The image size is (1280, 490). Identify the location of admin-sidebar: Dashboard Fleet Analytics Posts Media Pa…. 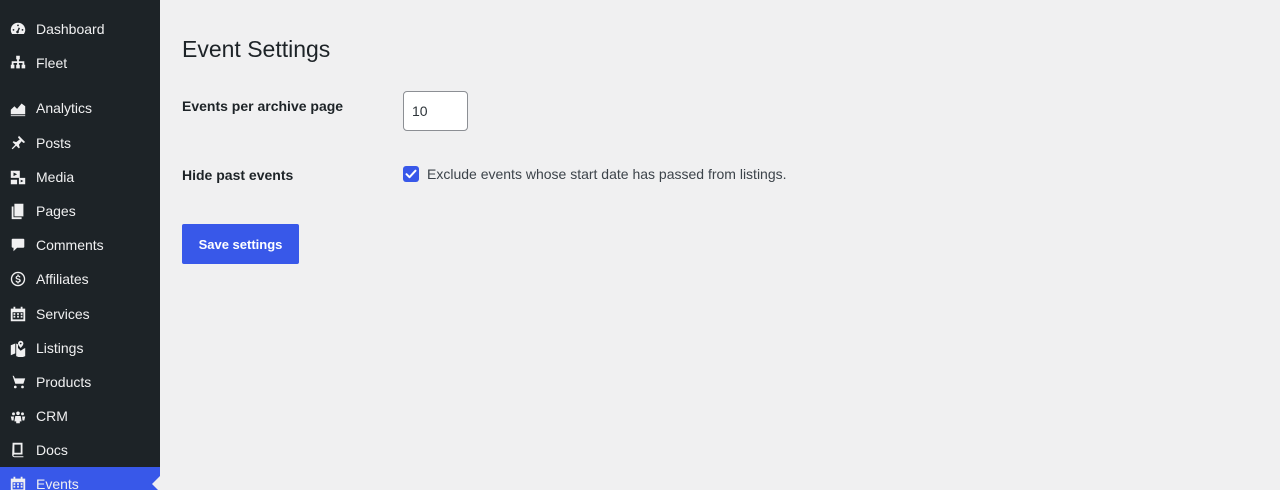
(80, 245).